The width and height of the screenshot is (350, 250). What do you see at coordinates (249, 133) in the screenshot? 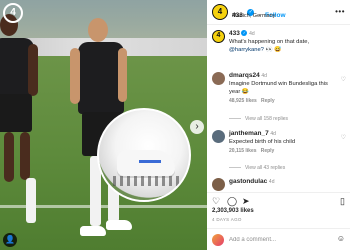
I see `comment-username: jantheman_7` at bounding box center [249, 133].